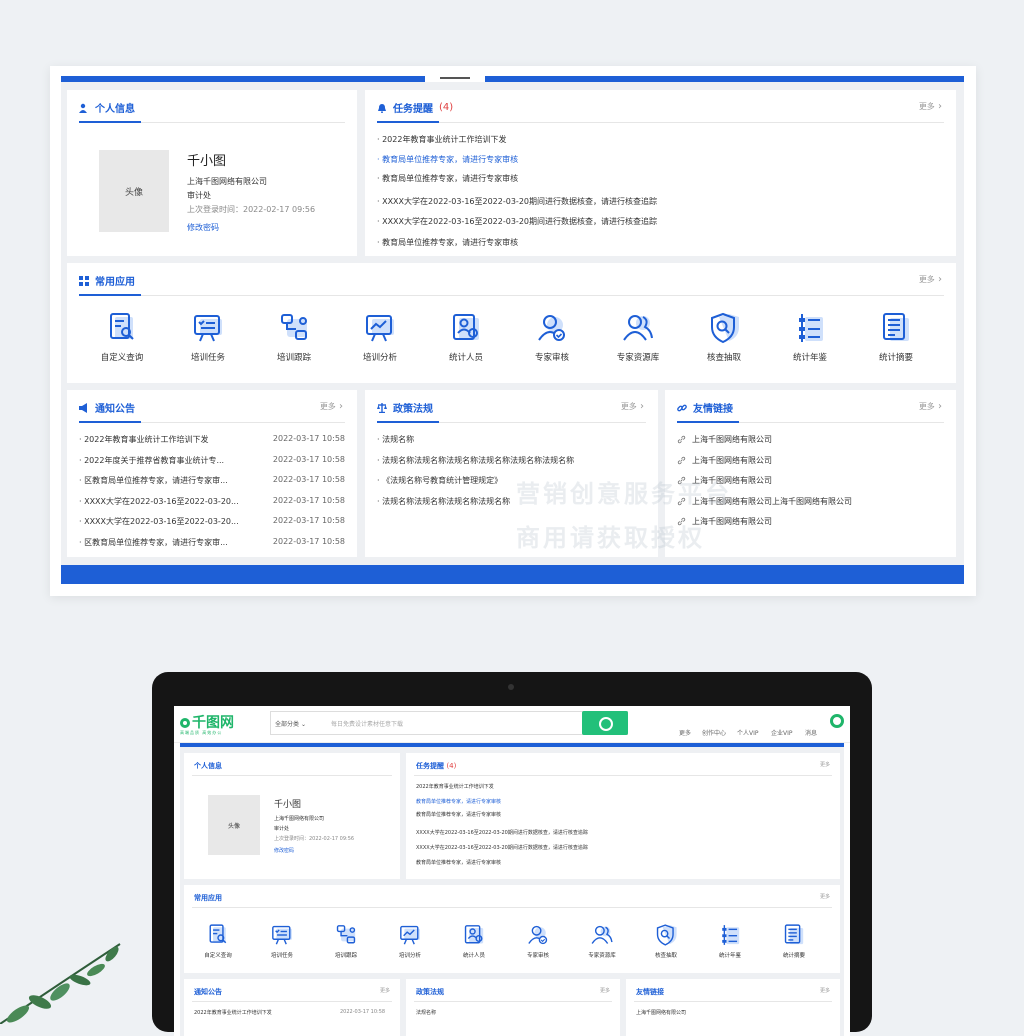 The width and height of the screenshot is (1024, 1036). What do you see at coordinates (314, 839) in the screenshot?
I see `screen-last-login: 上次登录时间：2022-02-17 09:56` at bounding box center [314, 839].